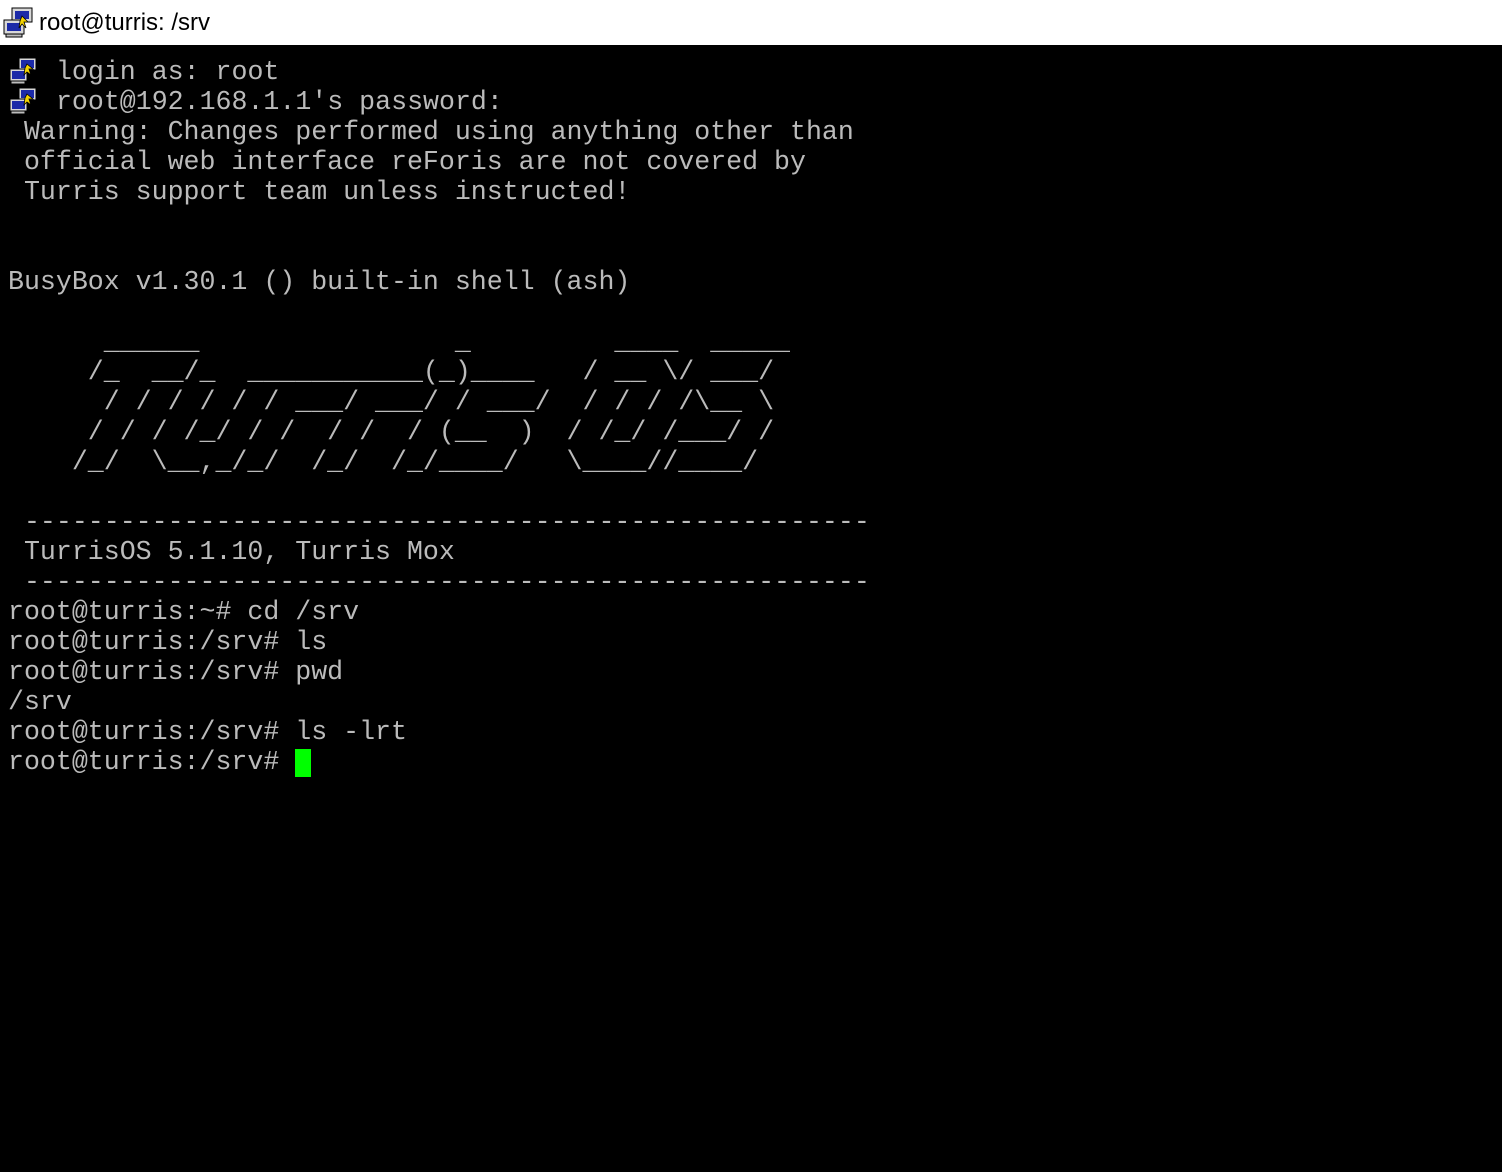 This screenshot has width=1502, height=1172. I want to click on terminal-line-text: ______ _ ____ _____, so click(399, 342).